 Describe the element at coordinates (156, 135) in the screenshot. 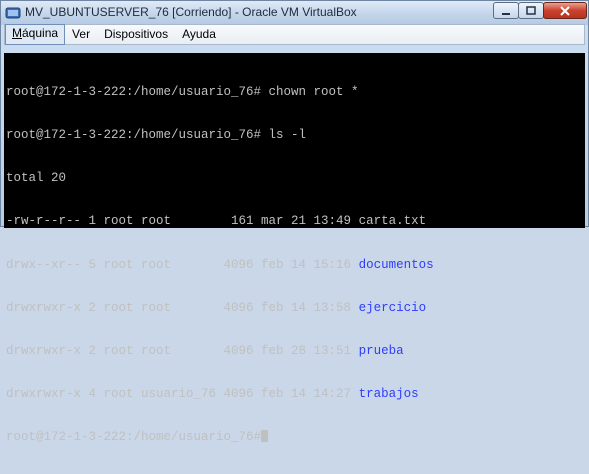

I see `terminal-line-text: root@172-1-3-222:/home/usuario_76# ls -l` at that location.